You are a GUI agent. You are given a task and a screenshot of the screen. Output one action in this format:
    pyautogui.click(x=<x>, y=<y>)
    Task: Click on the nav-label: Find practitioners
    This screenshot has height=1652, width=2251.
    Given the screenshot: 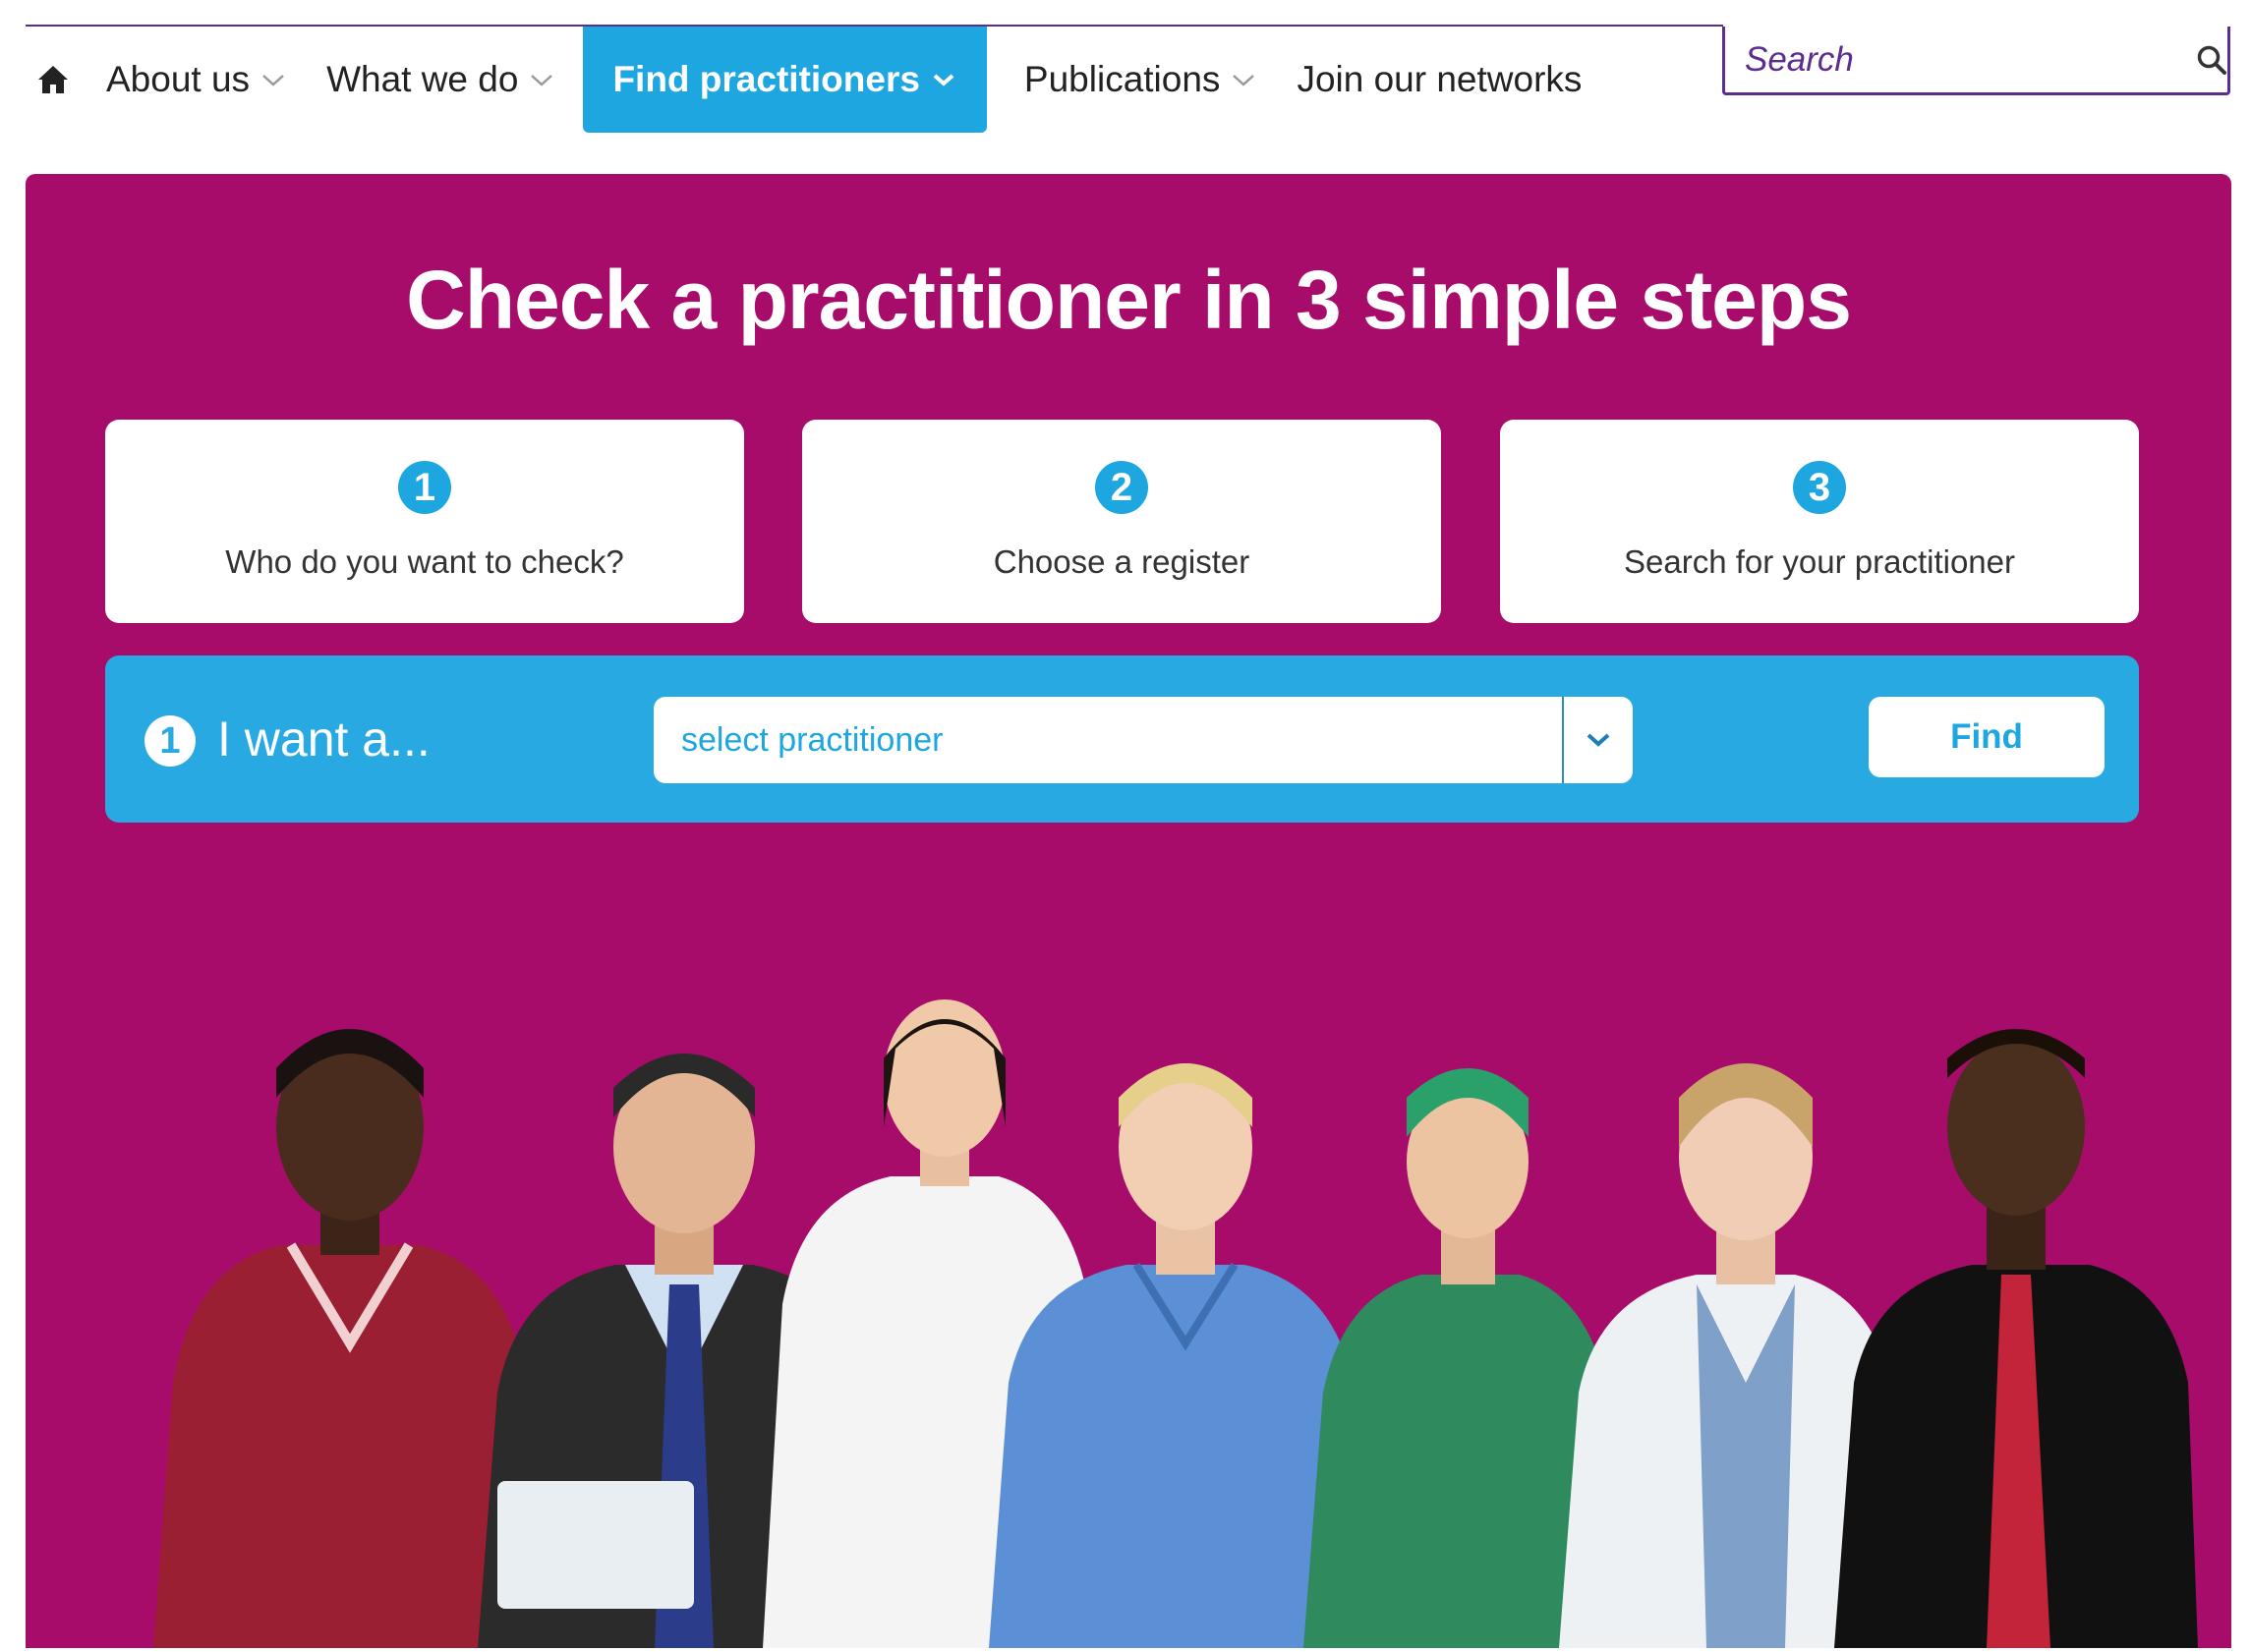 What is the action you would take?
    pyautogui.click(x=766, y=79)
    